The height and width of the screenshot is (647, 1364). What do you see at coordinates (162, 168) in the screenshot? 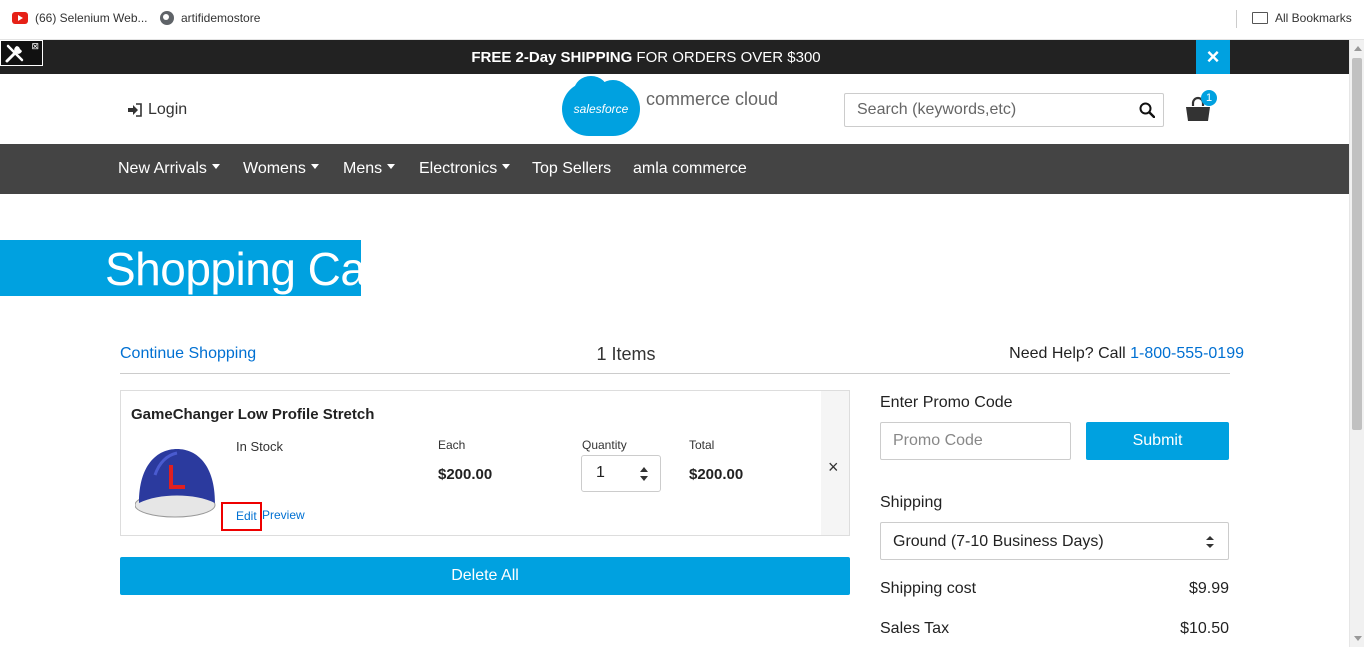
I see `nav-label: New Arrivals` at bounding box center [162, 168].